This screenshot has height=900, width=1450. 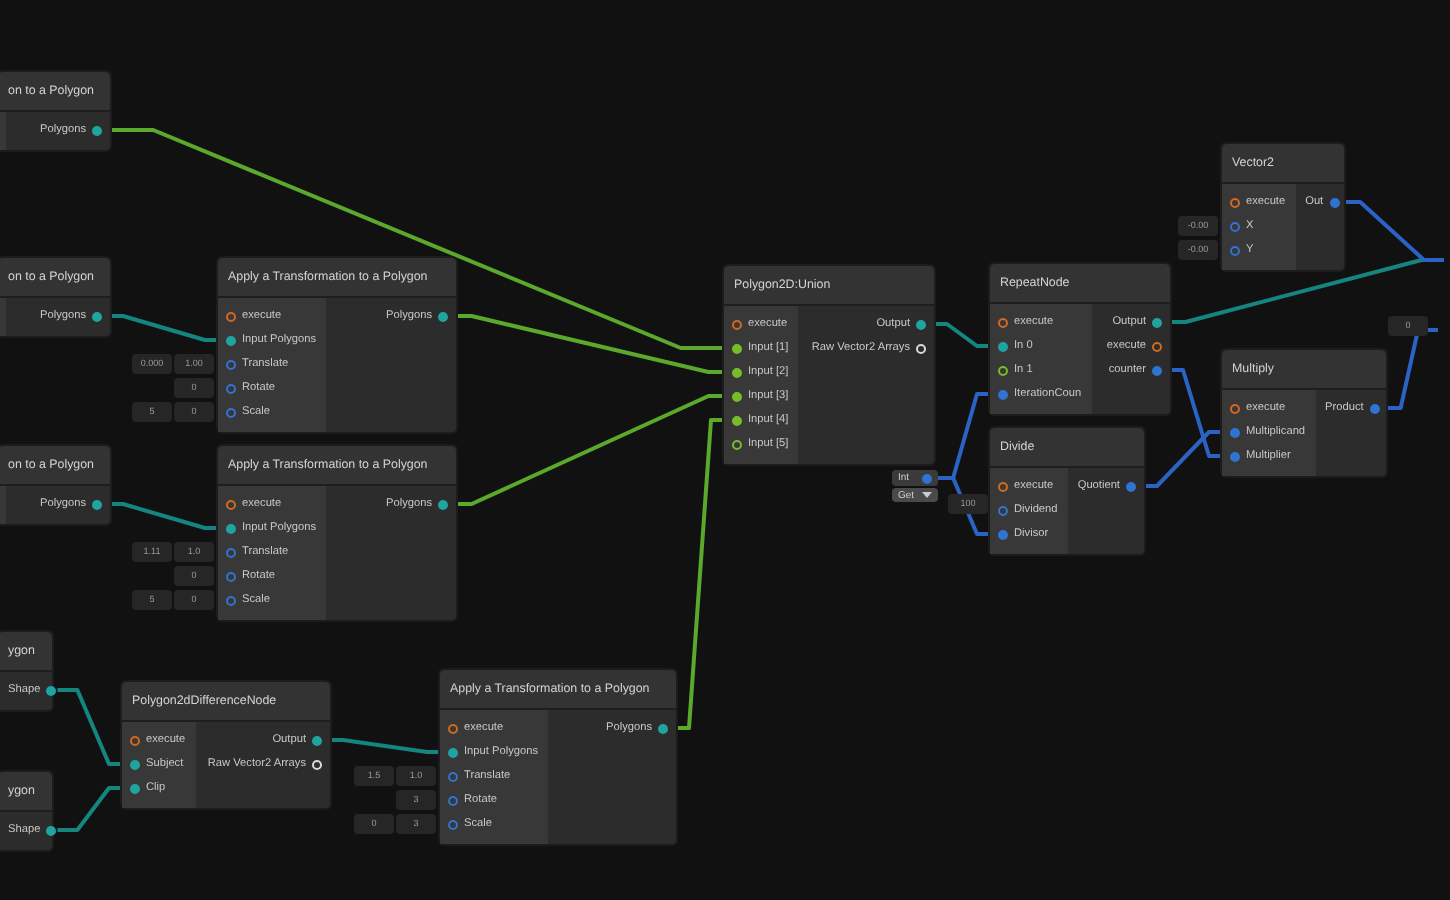 I want to click on caret-icon, so click(x=927, y=495).